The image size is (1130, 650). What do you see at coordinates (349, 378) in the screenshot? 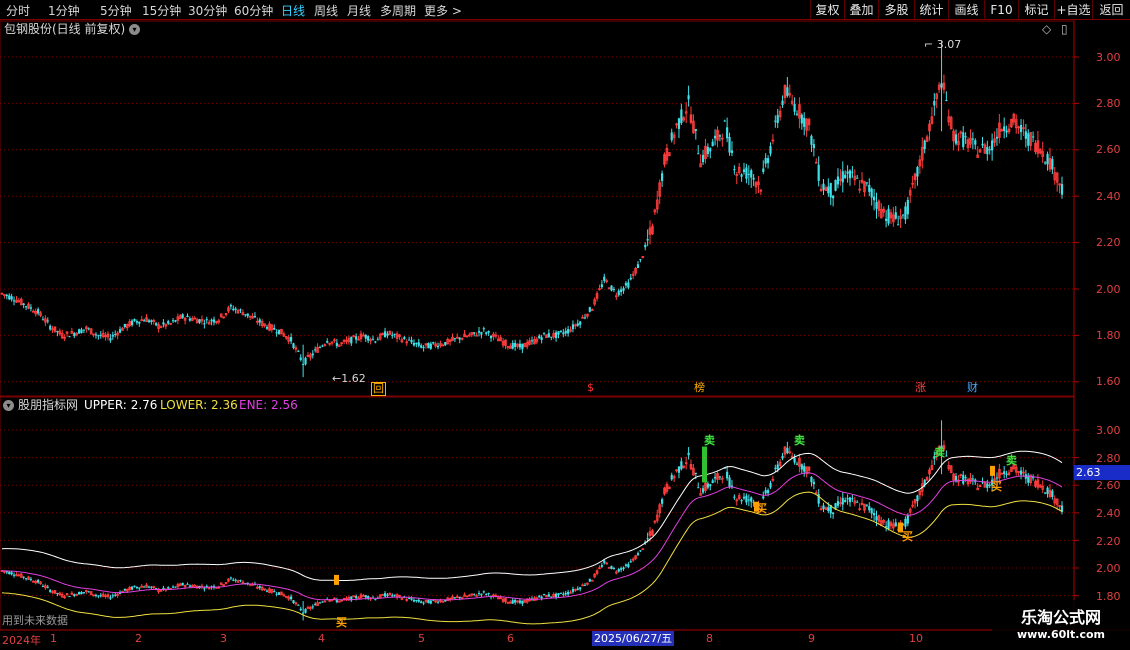
I see `low-price-label: ←1.62` at bounding box center [349, 378].